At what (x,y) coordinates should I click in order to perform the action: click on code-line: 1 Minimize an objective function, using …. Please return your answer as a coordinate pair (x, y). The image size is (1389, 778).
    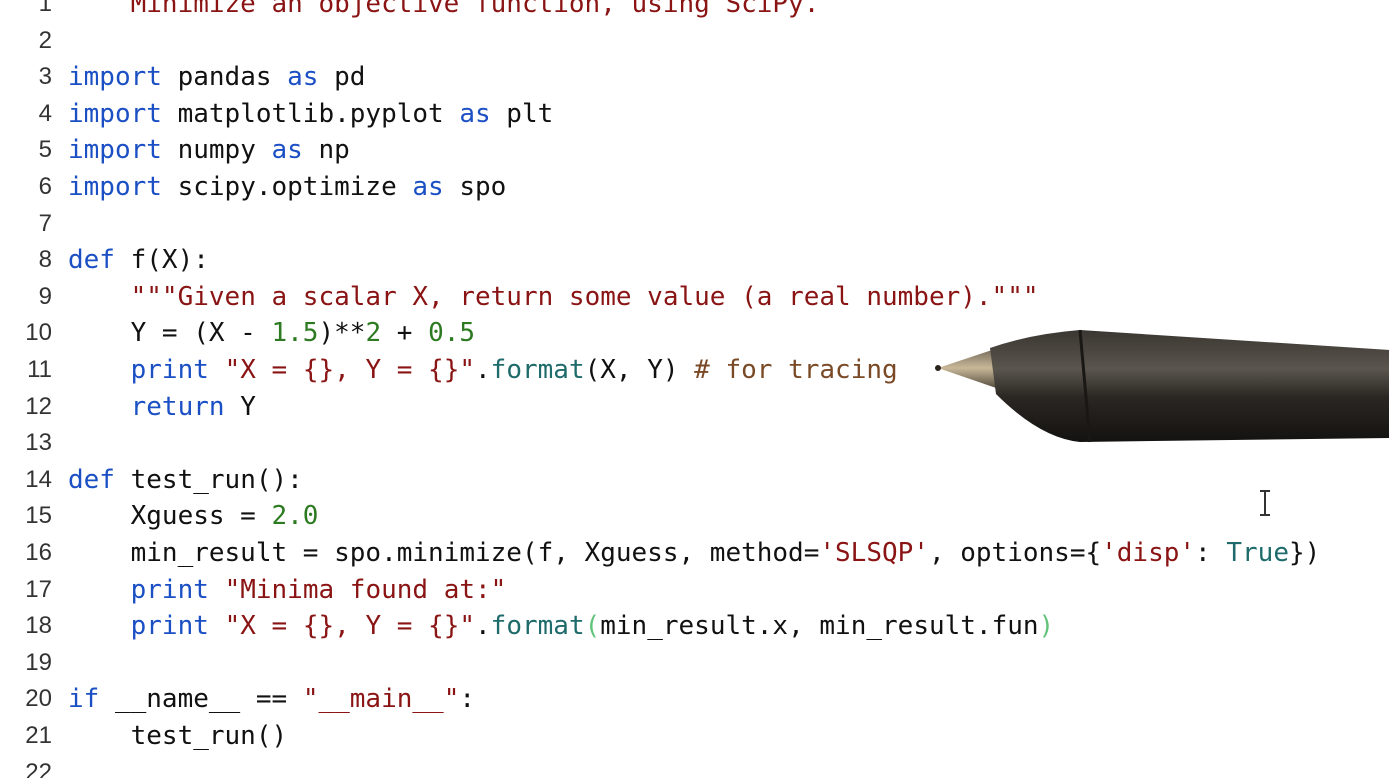
    Looking at the image, I should click on (694, 11).